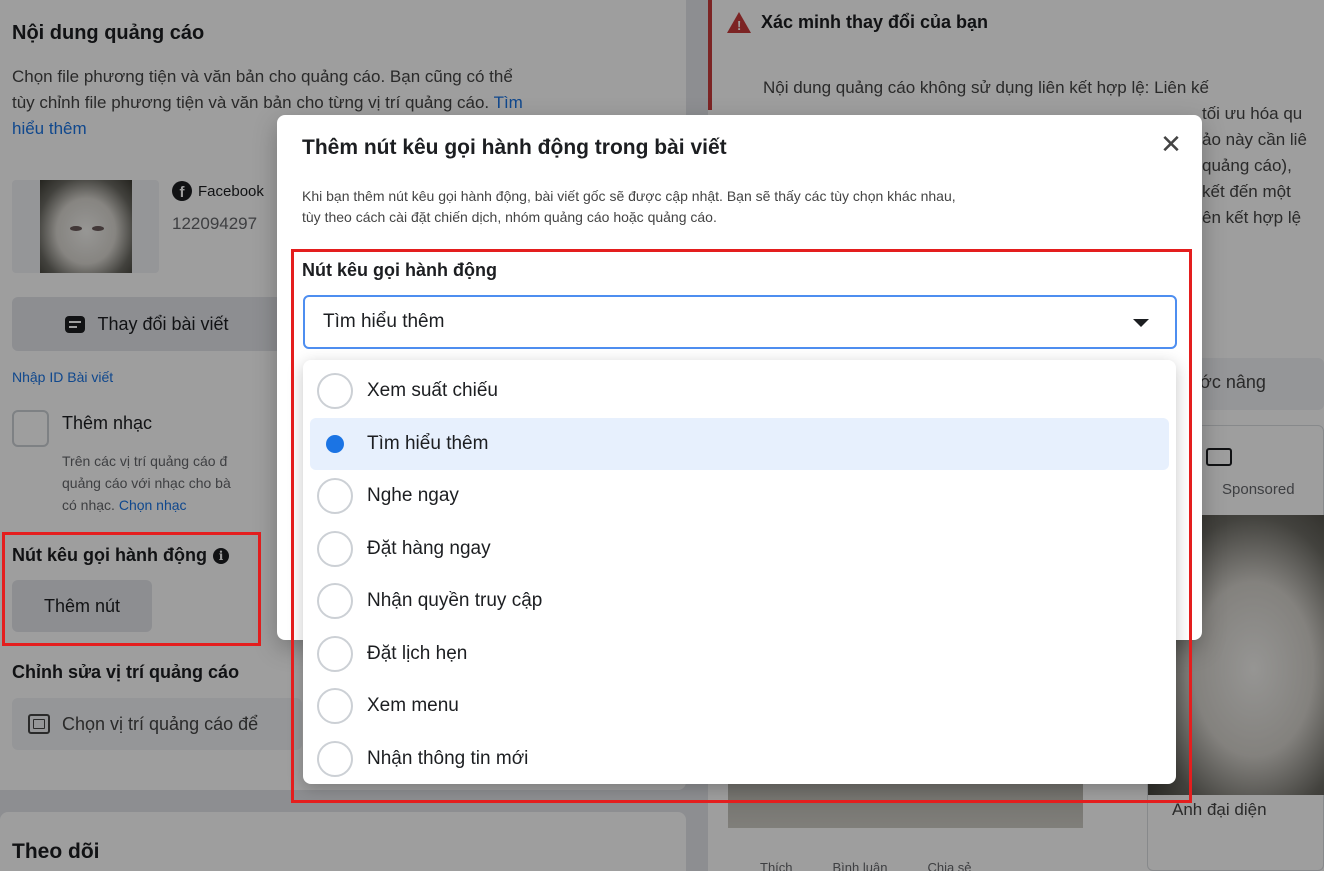 The height and width of the screenshot is (871, 1324). I want to click on close-icon: ✕, so click(1171, 145).